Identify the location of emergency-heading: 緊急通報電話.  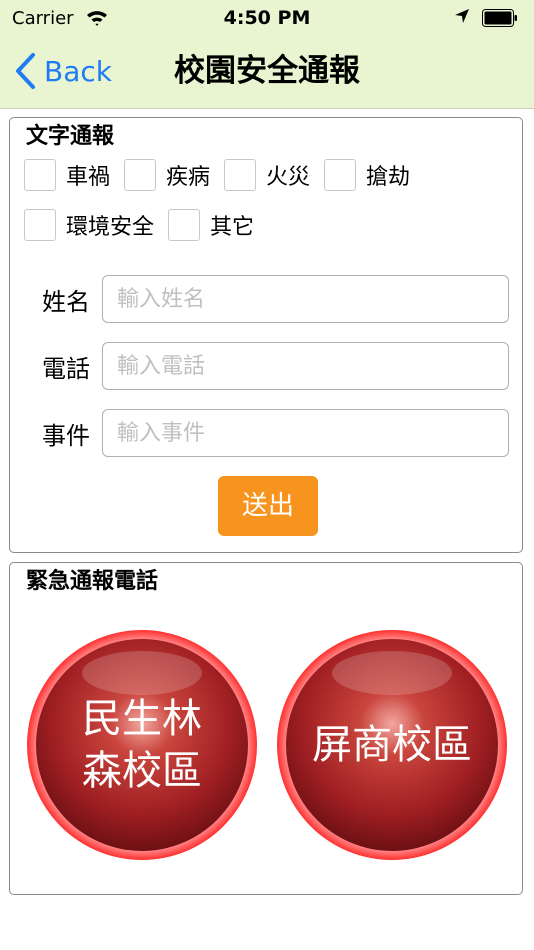
(92, 581).